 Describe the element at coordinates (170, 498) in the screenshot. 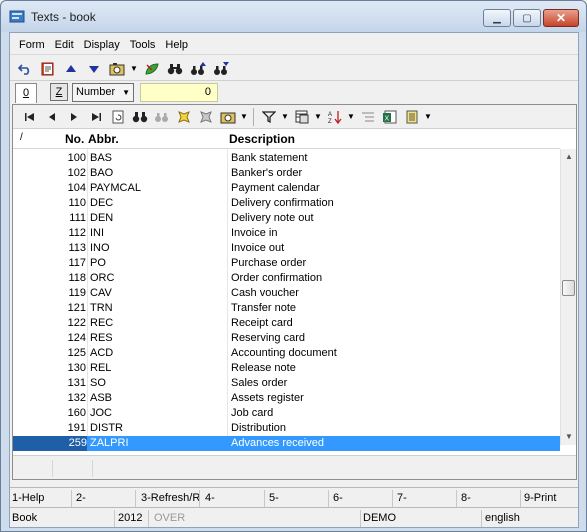

I see `fkey-refresh: 3-Refresh/R` at that location.